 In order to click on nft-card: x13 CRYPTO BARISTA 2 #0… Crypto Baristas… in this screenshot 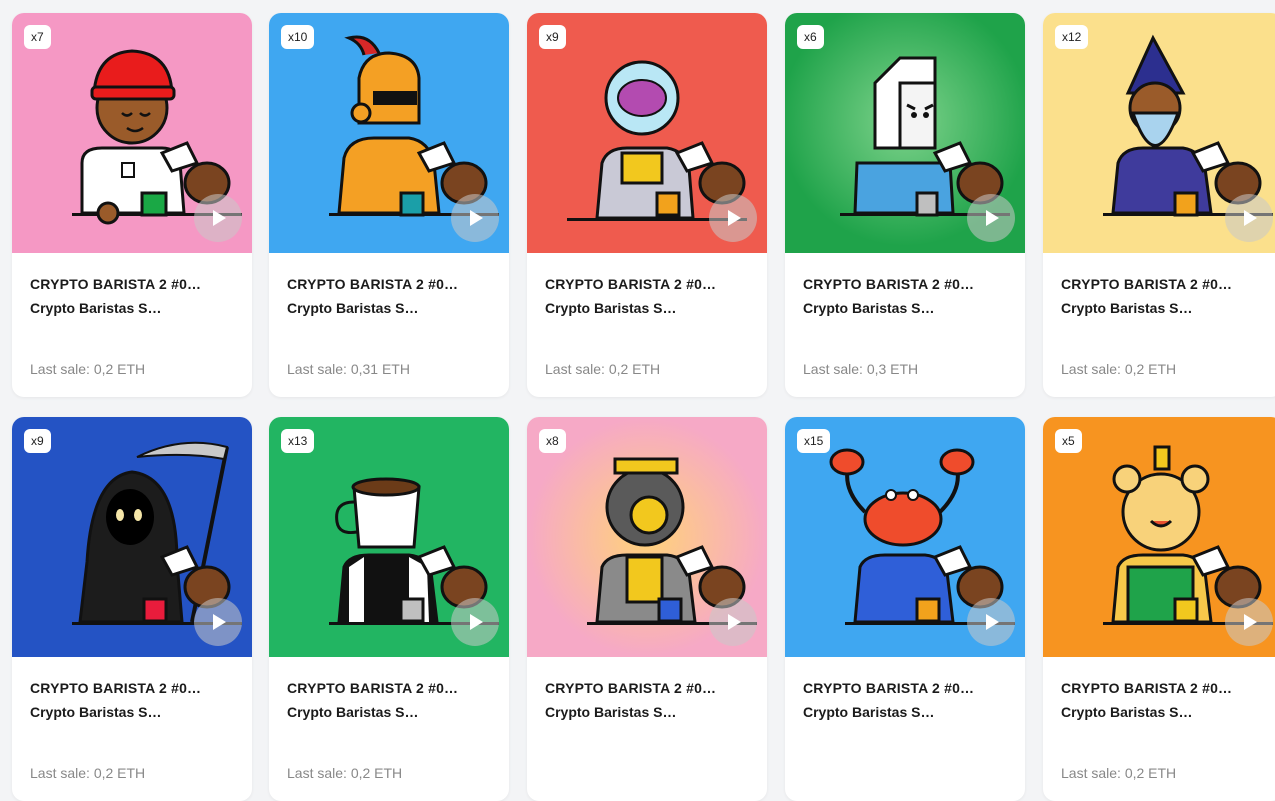, I will do `click(389, 609)`.